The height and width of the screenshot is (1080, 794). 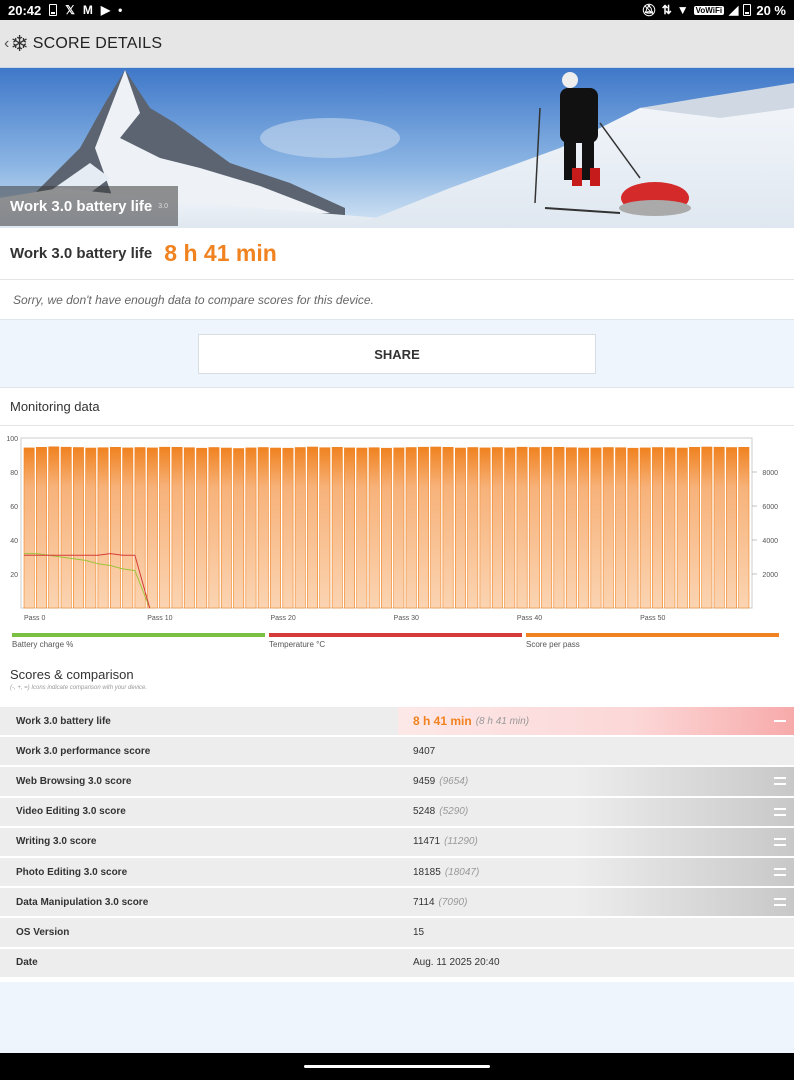 I want to click on monitoring-title: Monitoring data, so click(x=397, y=407).